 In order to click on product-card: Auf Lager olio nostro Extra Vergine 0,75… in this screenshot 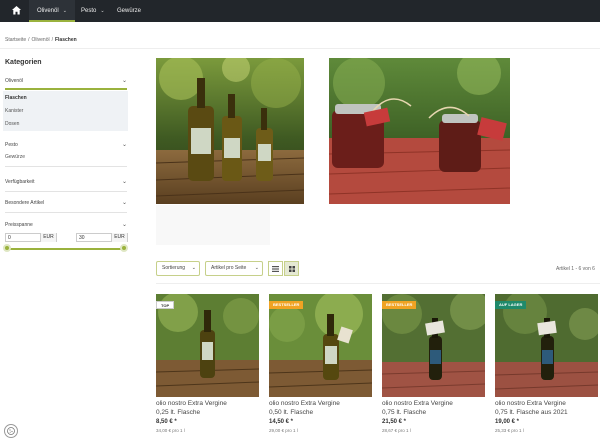, I will do `click(546, 363)`.